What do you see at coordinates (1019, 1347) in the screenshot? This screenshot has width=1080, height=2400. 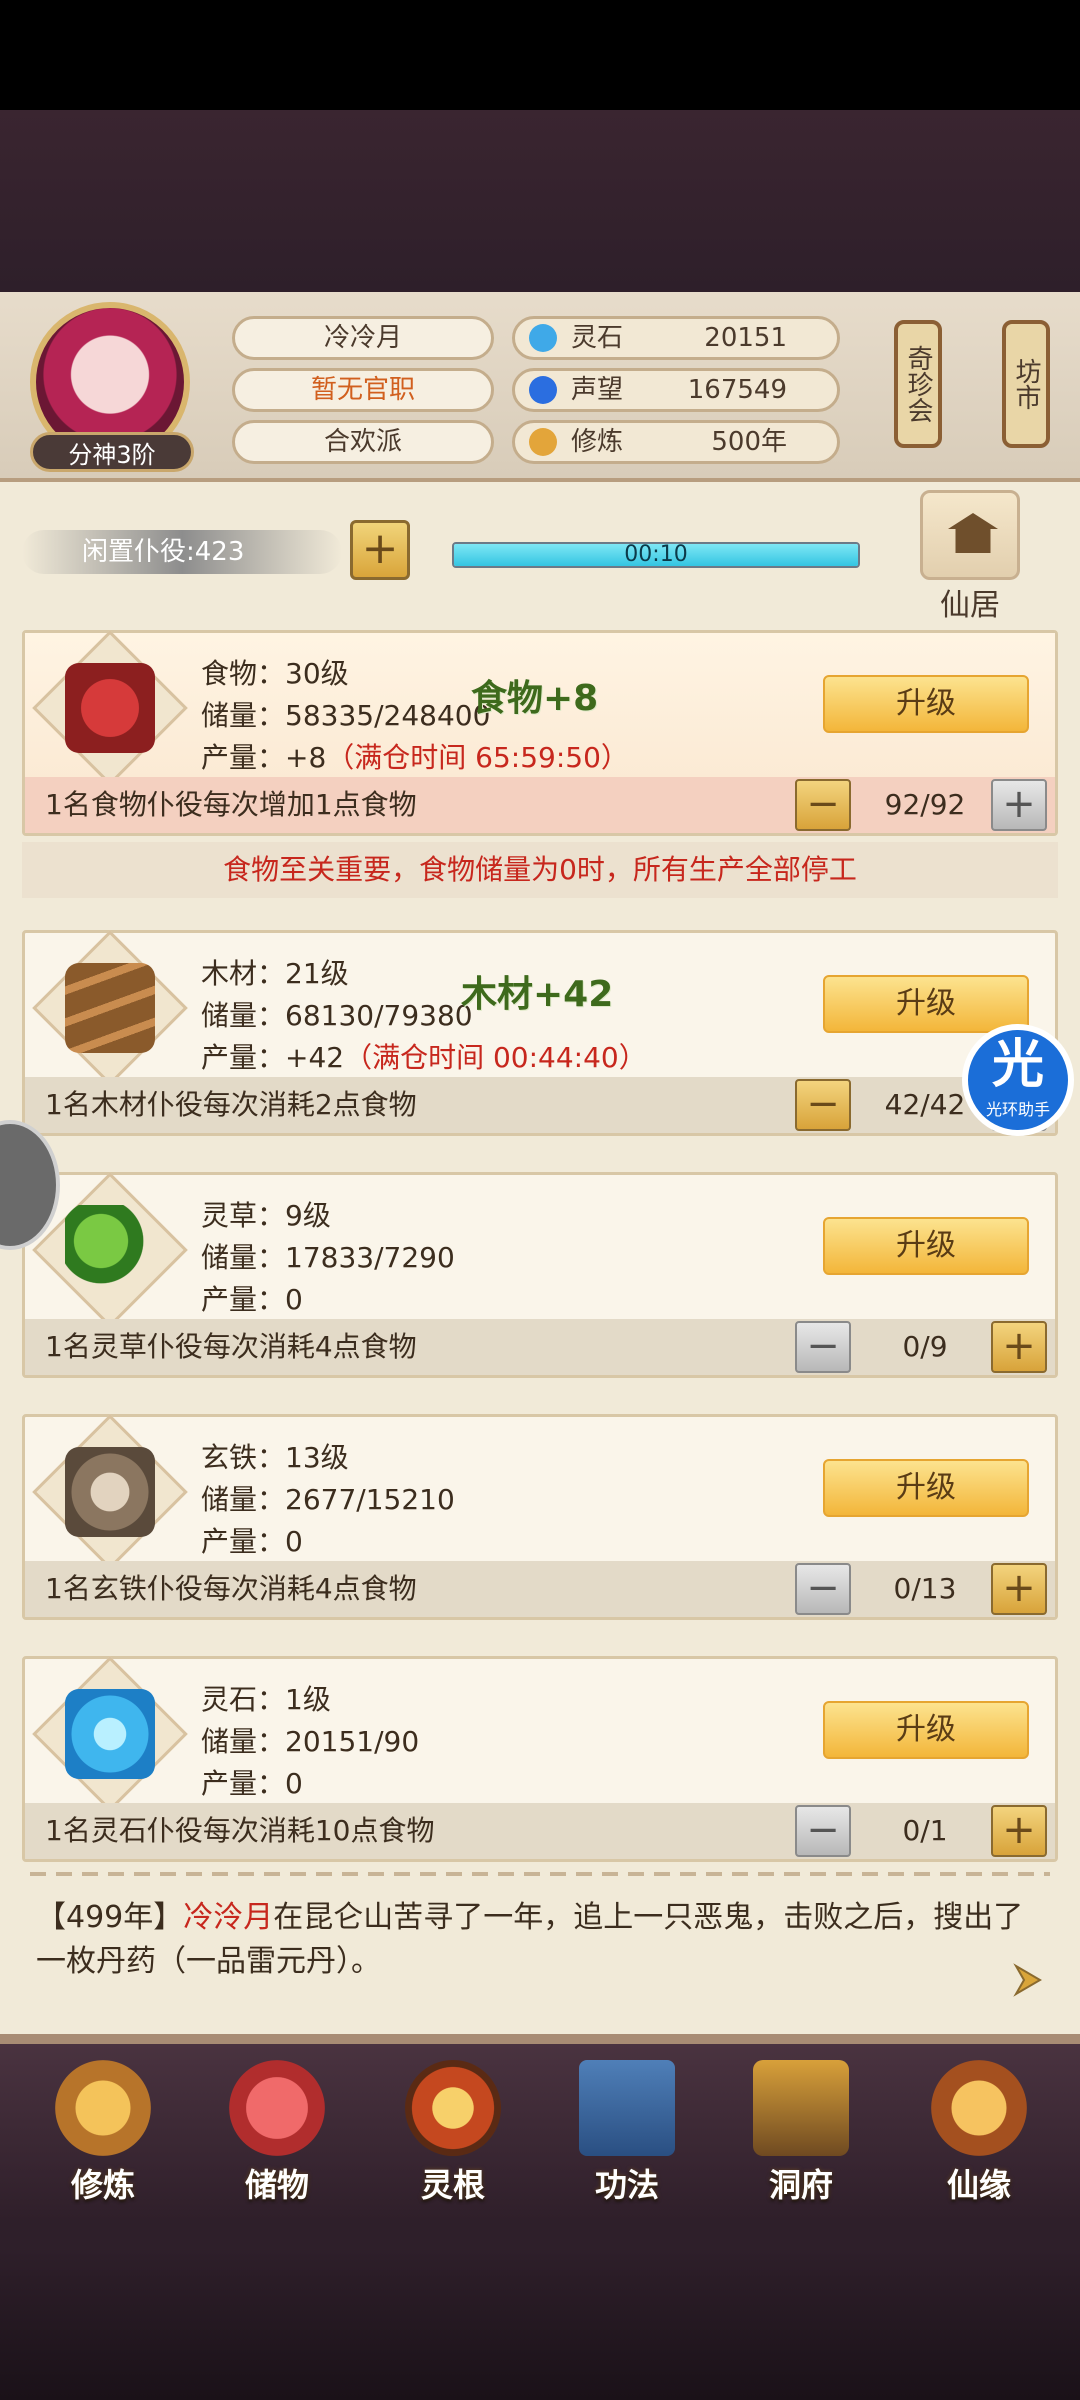 I see `herb-plus-button: +` at bounding box center [1019, 1347].